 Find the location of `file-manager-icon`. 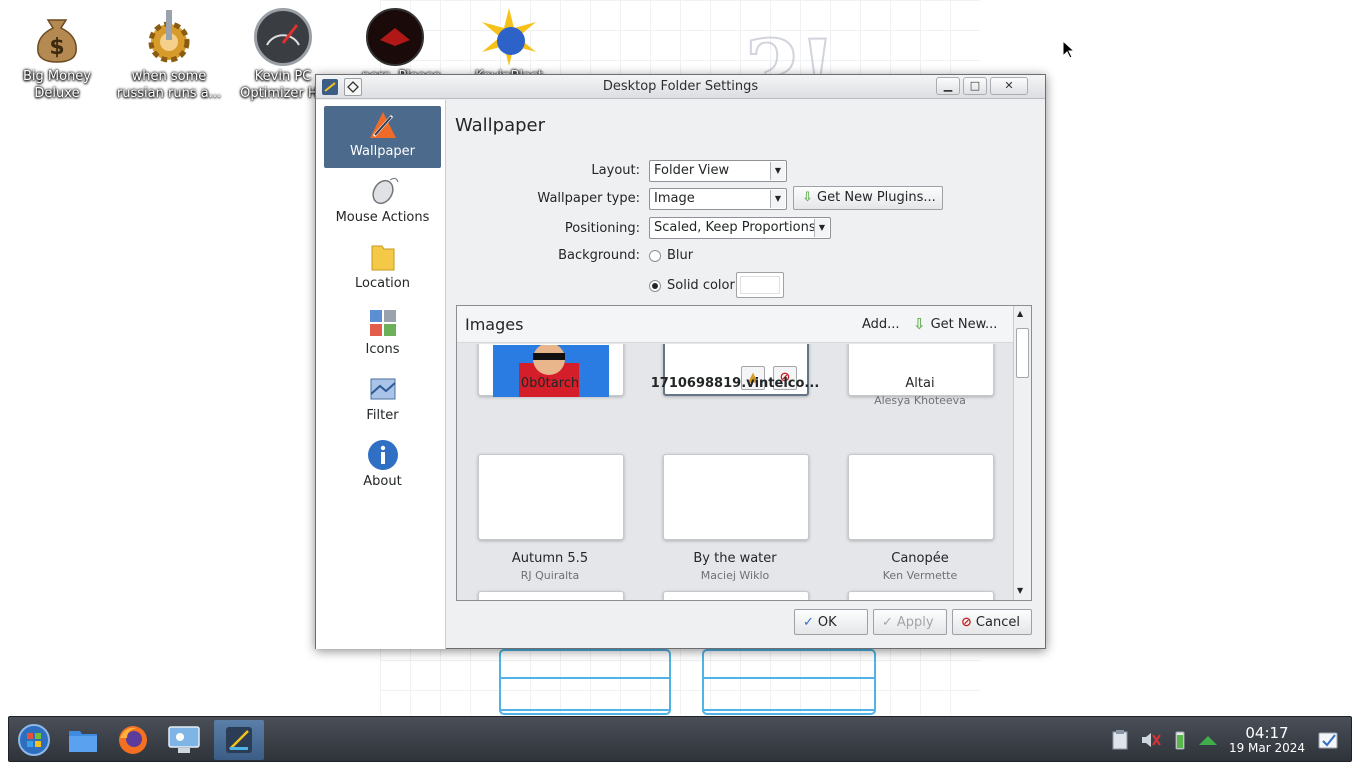

file-manager-icon is located at coordinates (83, 741).